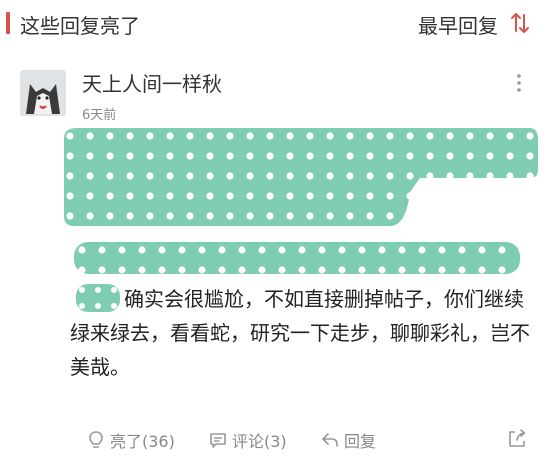  Describe the element at coordinates (519, 83) in the screenshot. I see `more-options-icon` at that location.